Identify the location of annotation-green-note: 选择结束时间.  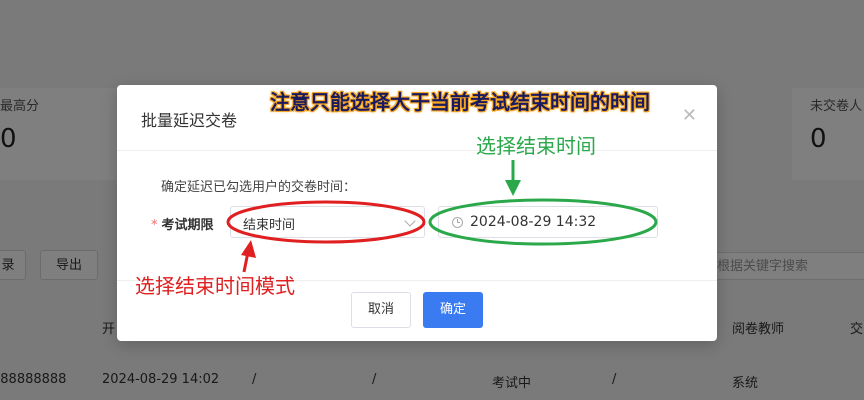
(536, 146).